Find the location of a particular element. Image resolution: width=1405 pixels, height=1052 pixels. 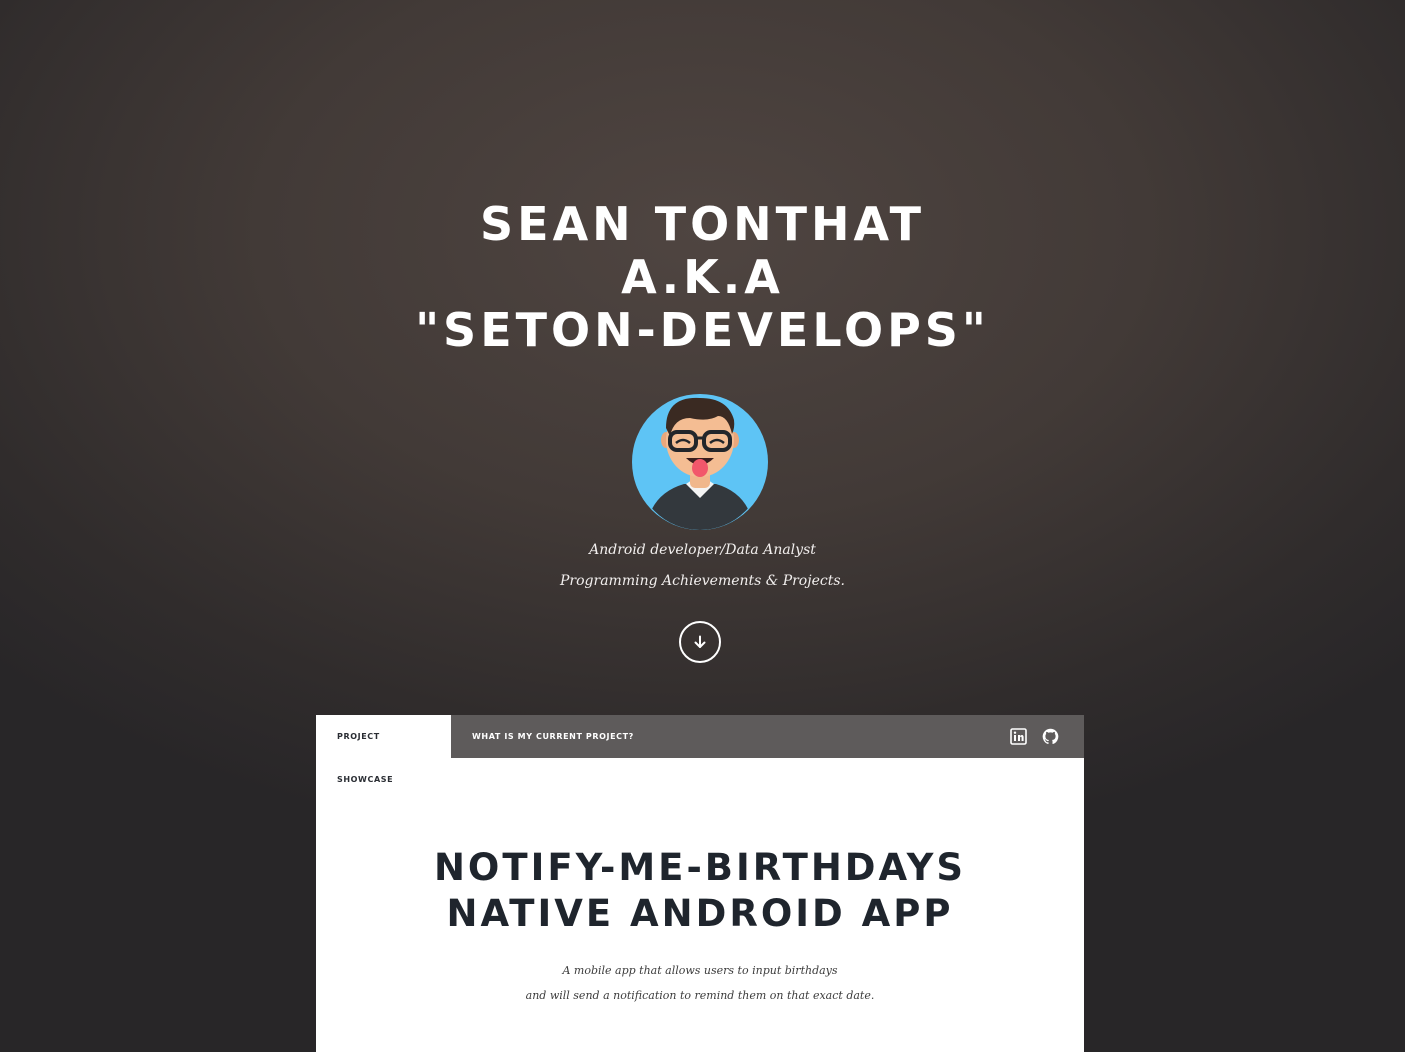

tagline-subtitle: Programming Achievements & Projects. is located at coordinates (702, 581).